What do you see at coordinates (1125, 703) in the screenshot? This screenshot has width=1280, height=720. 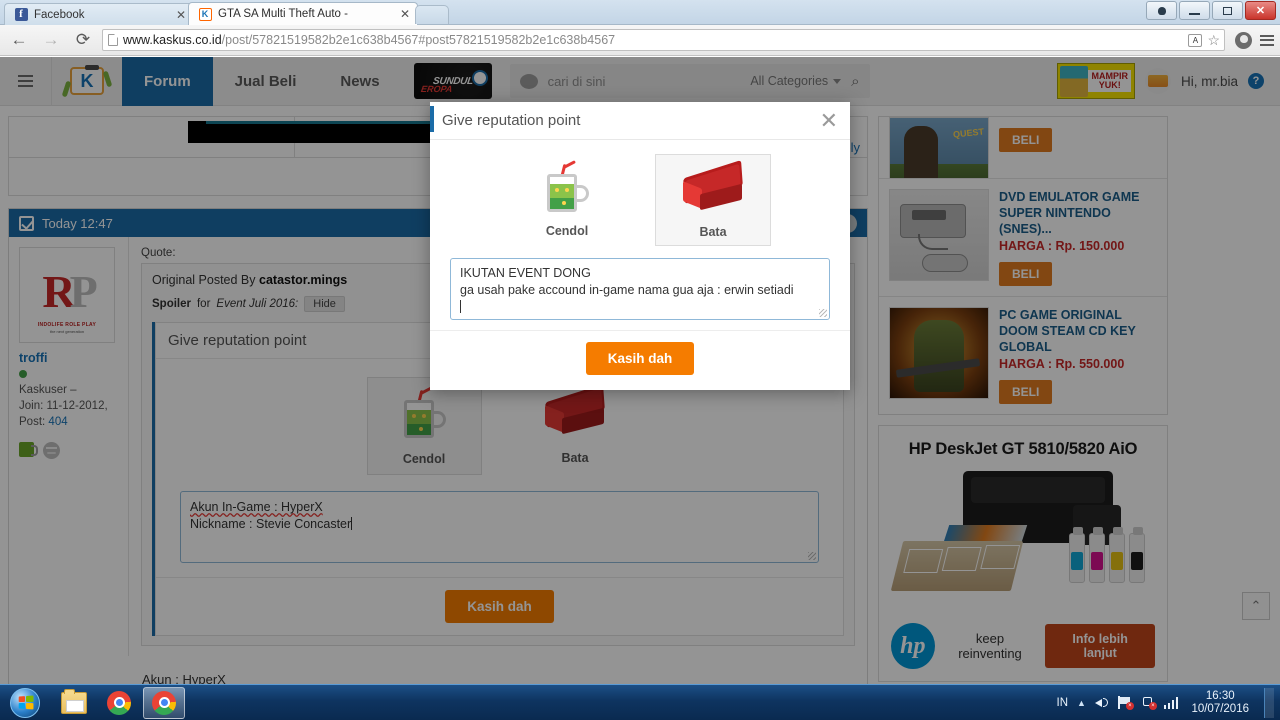 I see `action-center-flag-icon: ×` at bounding box center [1125, 703].